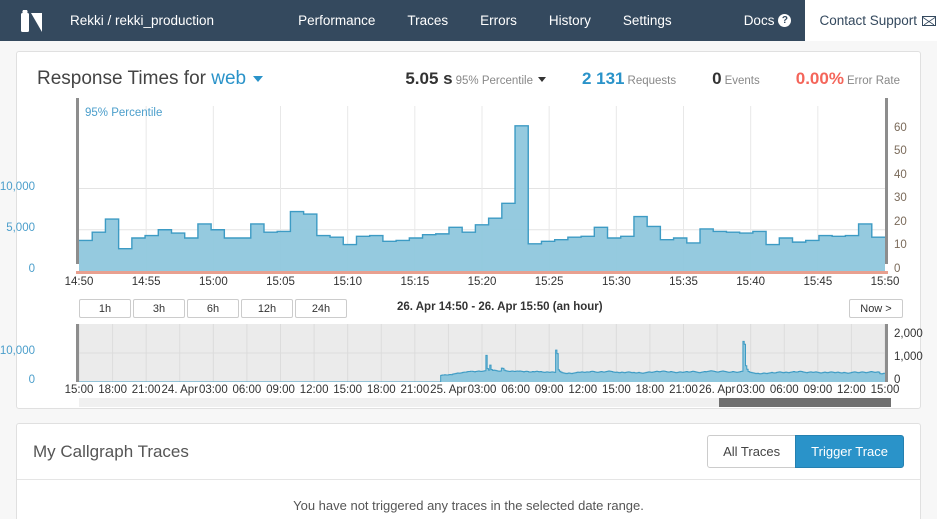 This screenshot has width=937, height=519. Describe the element at coordinates (427, 20) in the screenshot. I see `nav-traces: Traces` at that location.